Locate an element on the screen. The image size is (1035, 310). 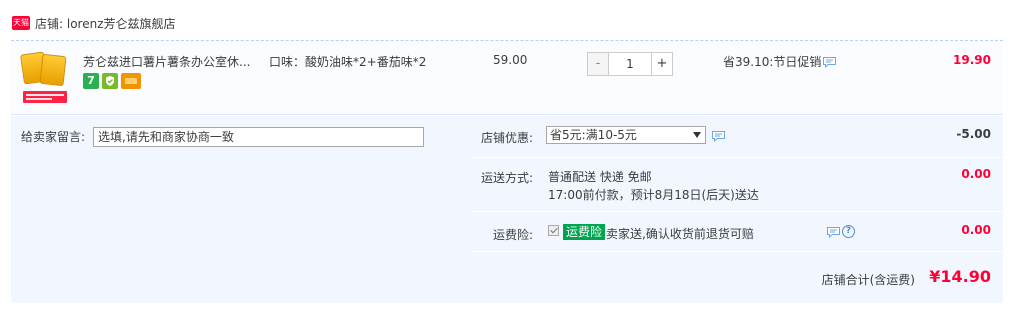
shipping-method: 普通配送 快递 免邮 is located at coordinates (600, 177).